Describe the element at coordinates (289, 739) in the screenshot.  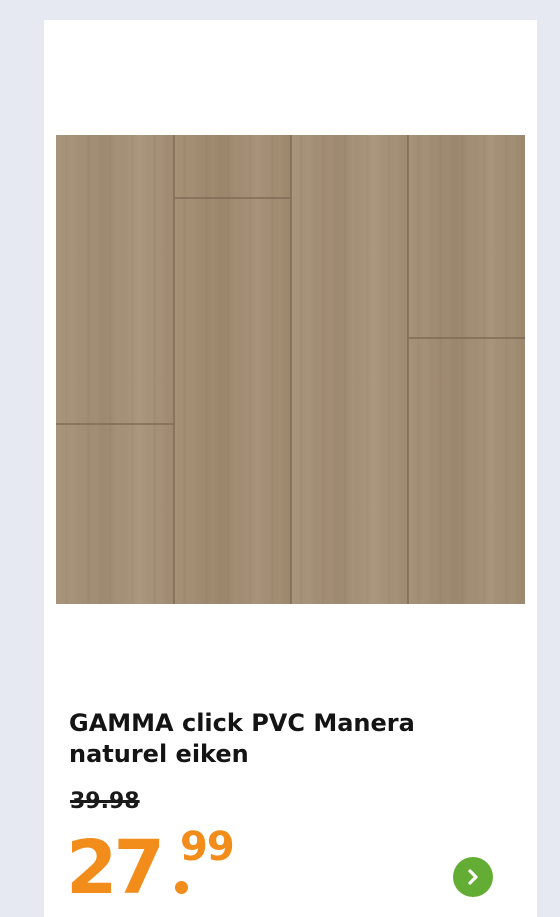
I see `product-title: GAMMA click PVC Manera naturel eiken` at that location.